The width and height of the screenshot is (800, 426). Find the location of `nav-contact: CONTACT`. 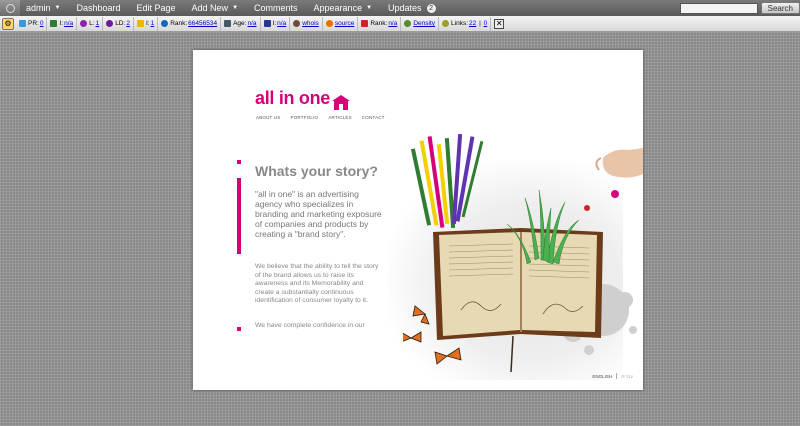

nav-contact: CONTACT is located at coordinates (373, 117).